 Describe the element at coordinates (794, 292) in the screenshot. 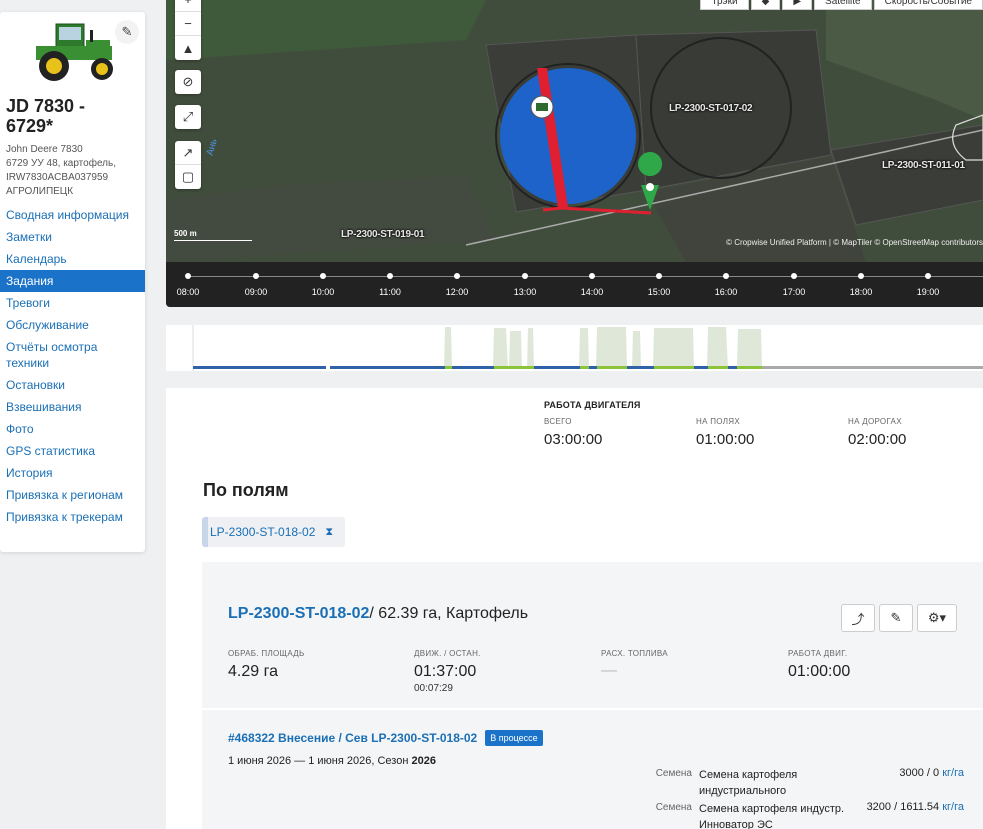

I see `timeline-label: 17:00` at that location.